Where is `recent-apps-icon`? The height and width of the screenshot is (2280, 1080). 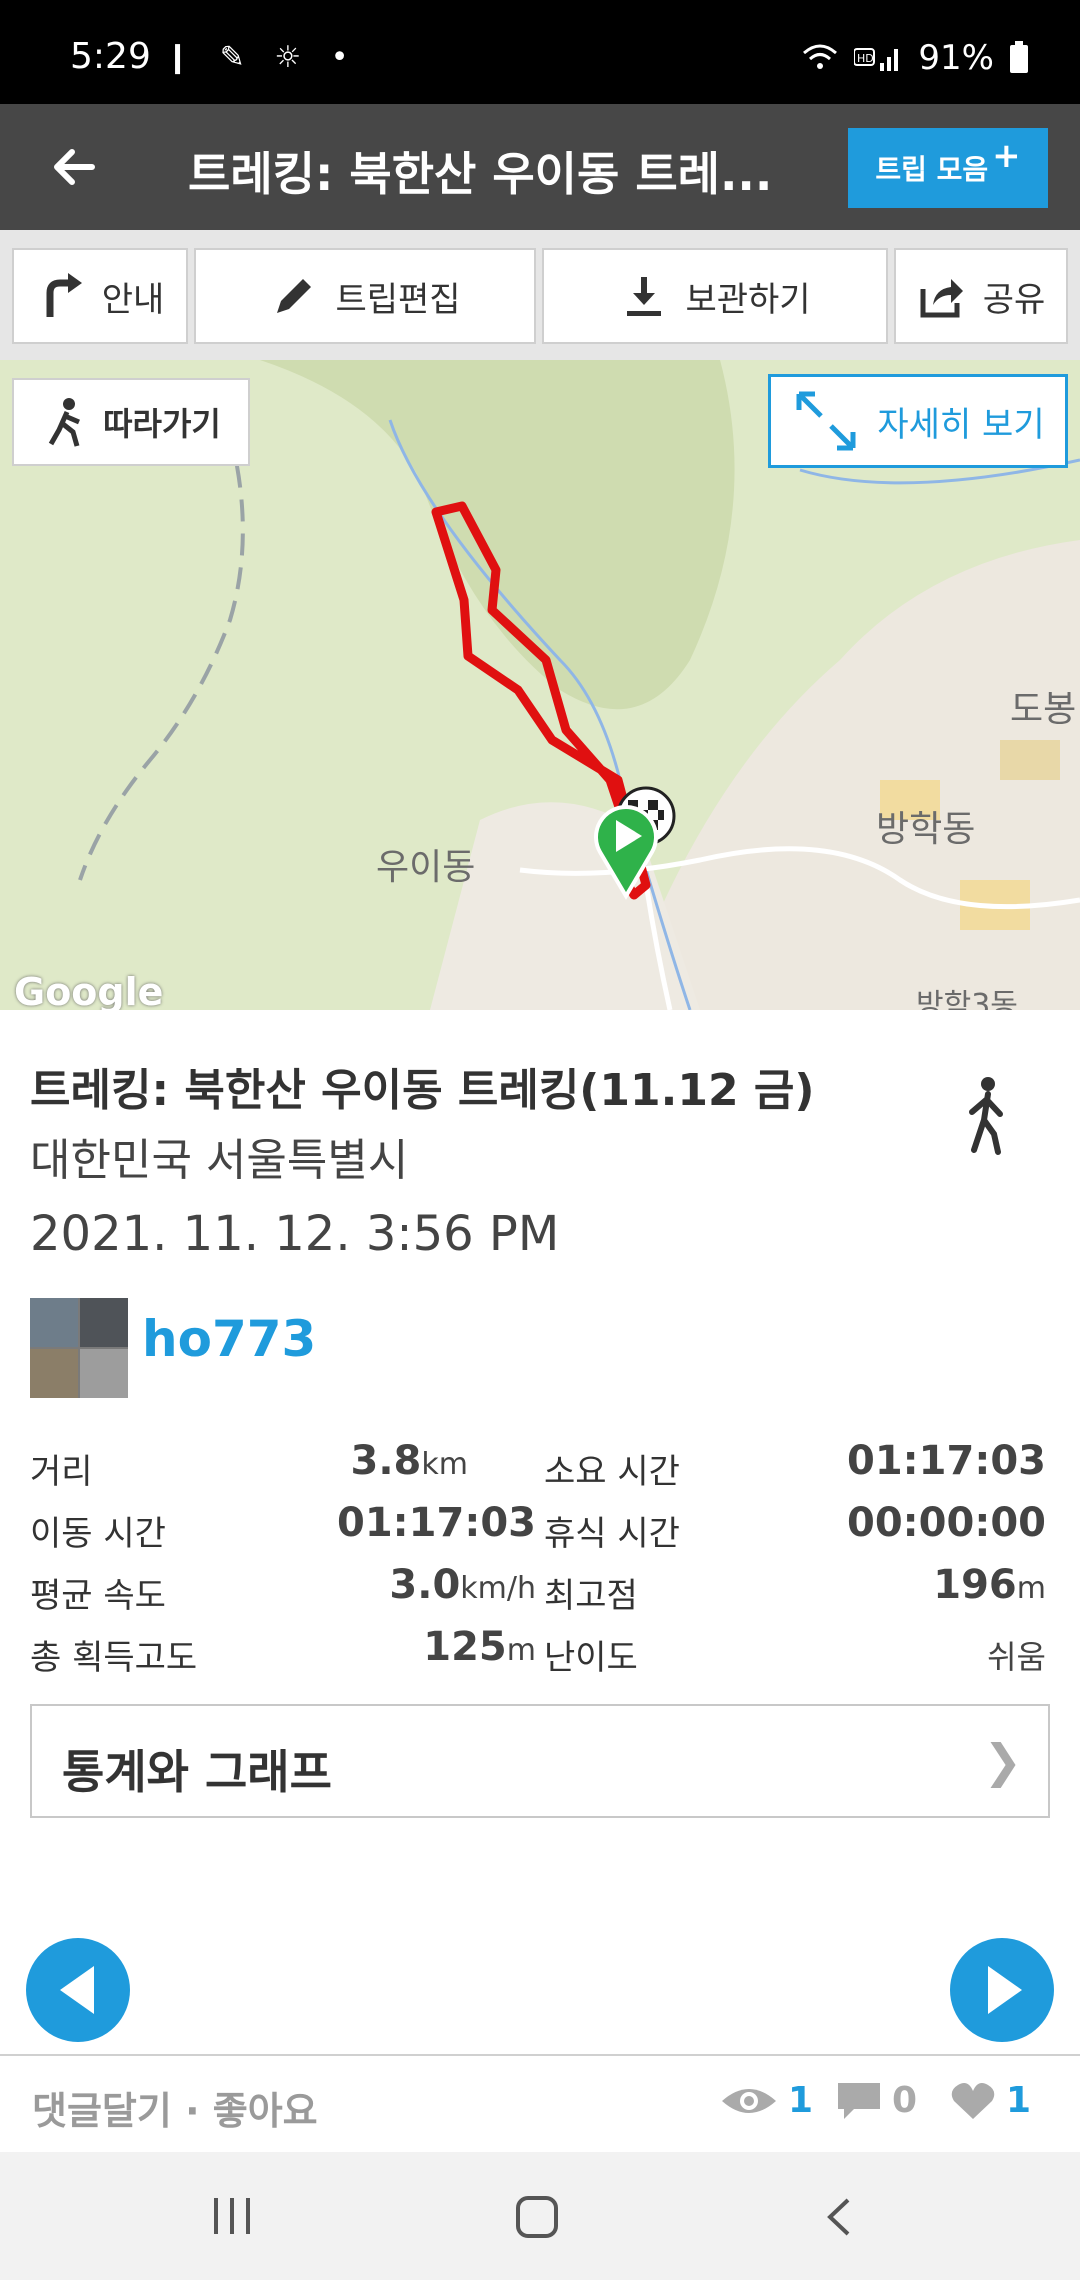
recent-apps-icon is located at coordinates (233, 2216).